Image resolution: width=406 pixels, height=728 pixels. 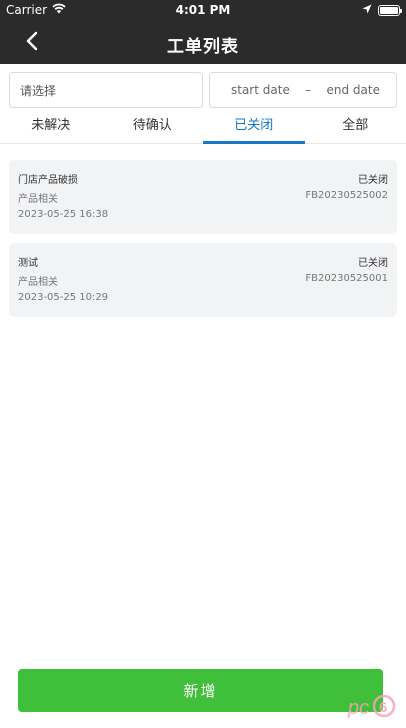 What do you see at coordinates (48, 180) in the screenshot?
I see `ticket-title: 门店产品破损` at bounding box center [48, 180].